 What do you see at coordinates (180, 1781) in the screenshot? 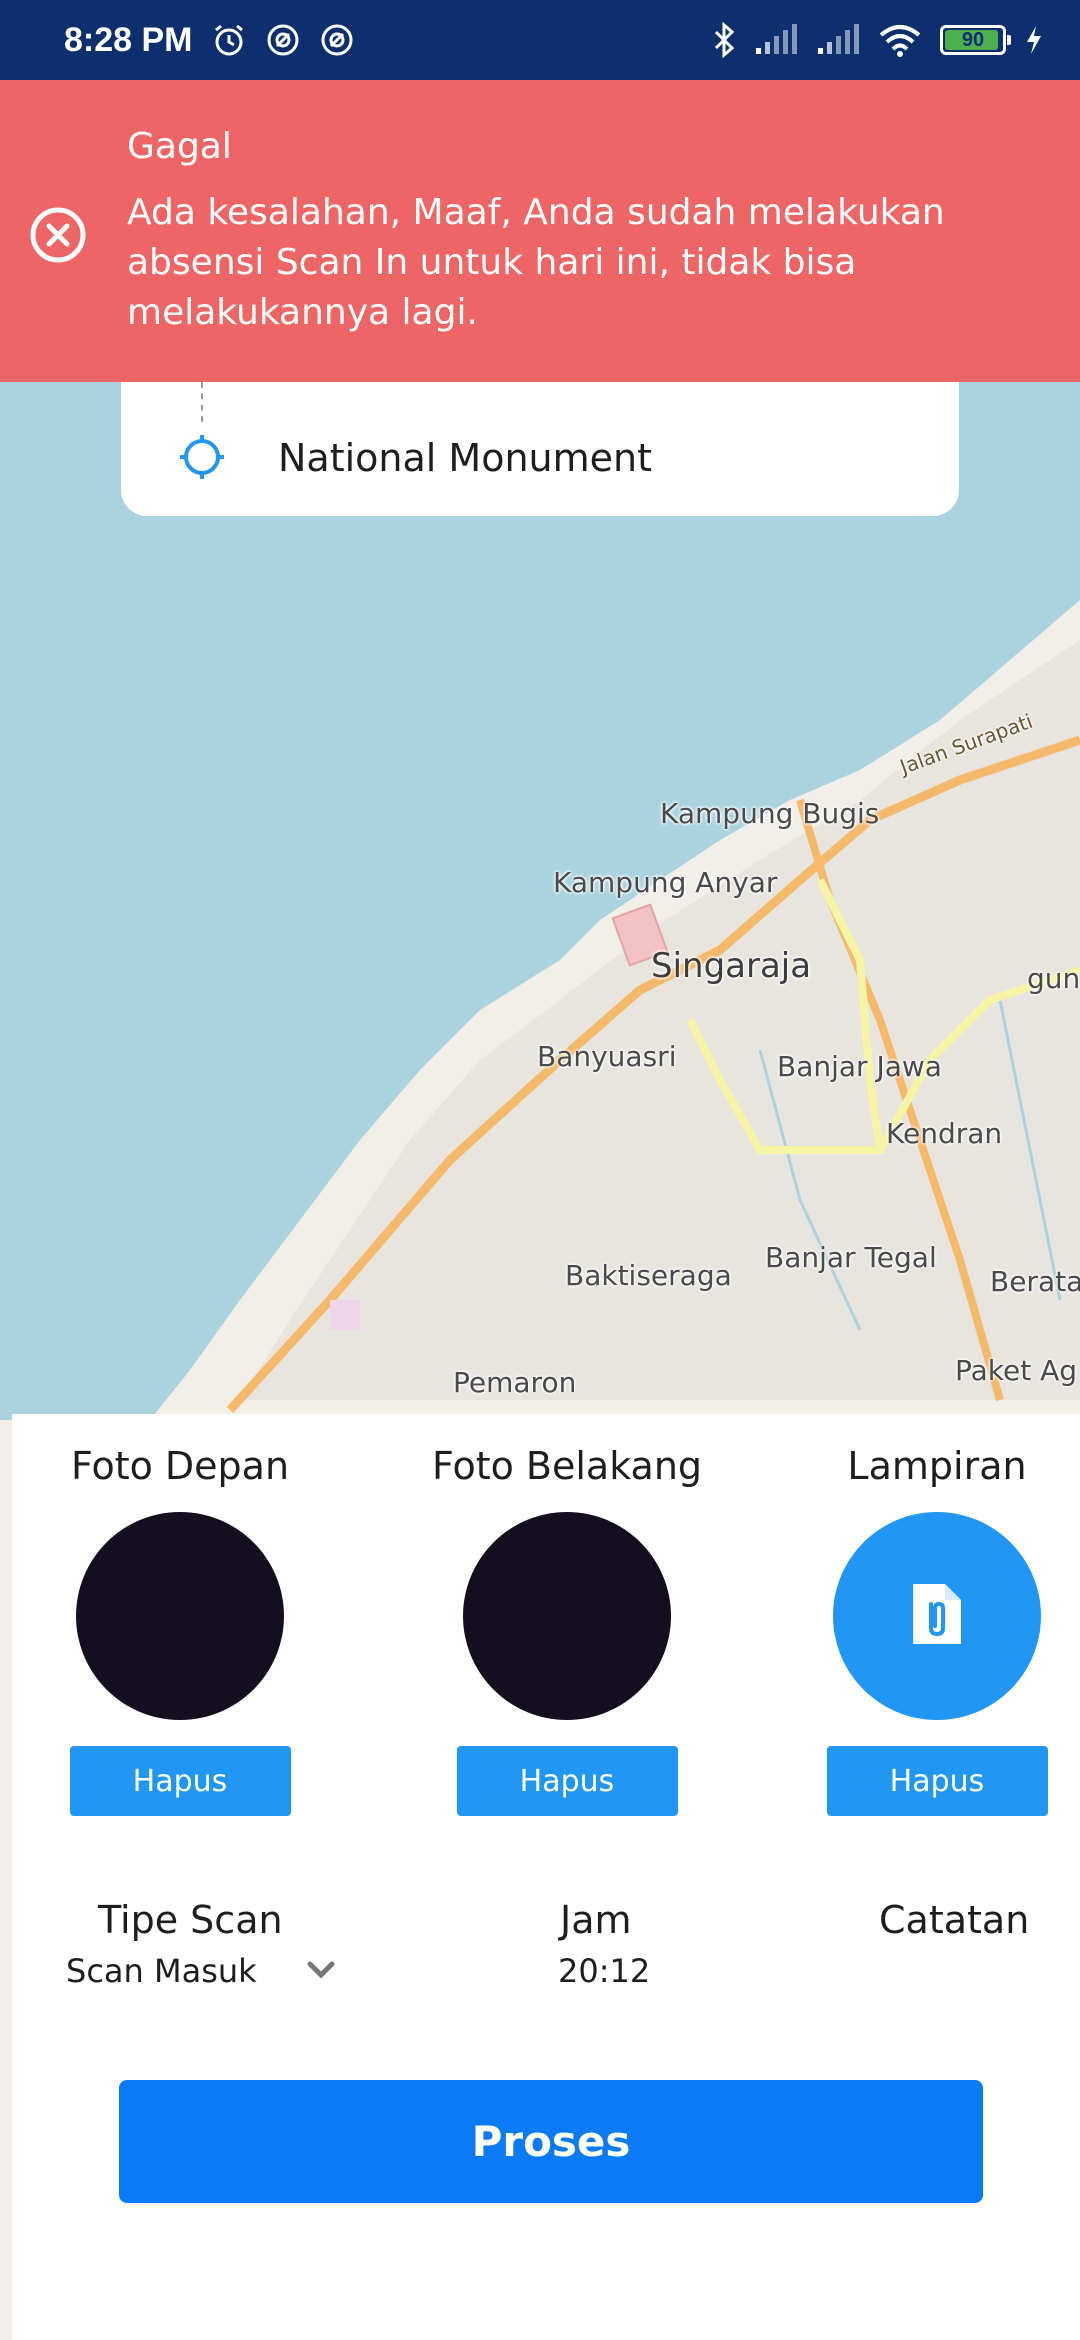
I see `foto-depan-hapus-button: Hapus` at bounding box center [180, 1781].